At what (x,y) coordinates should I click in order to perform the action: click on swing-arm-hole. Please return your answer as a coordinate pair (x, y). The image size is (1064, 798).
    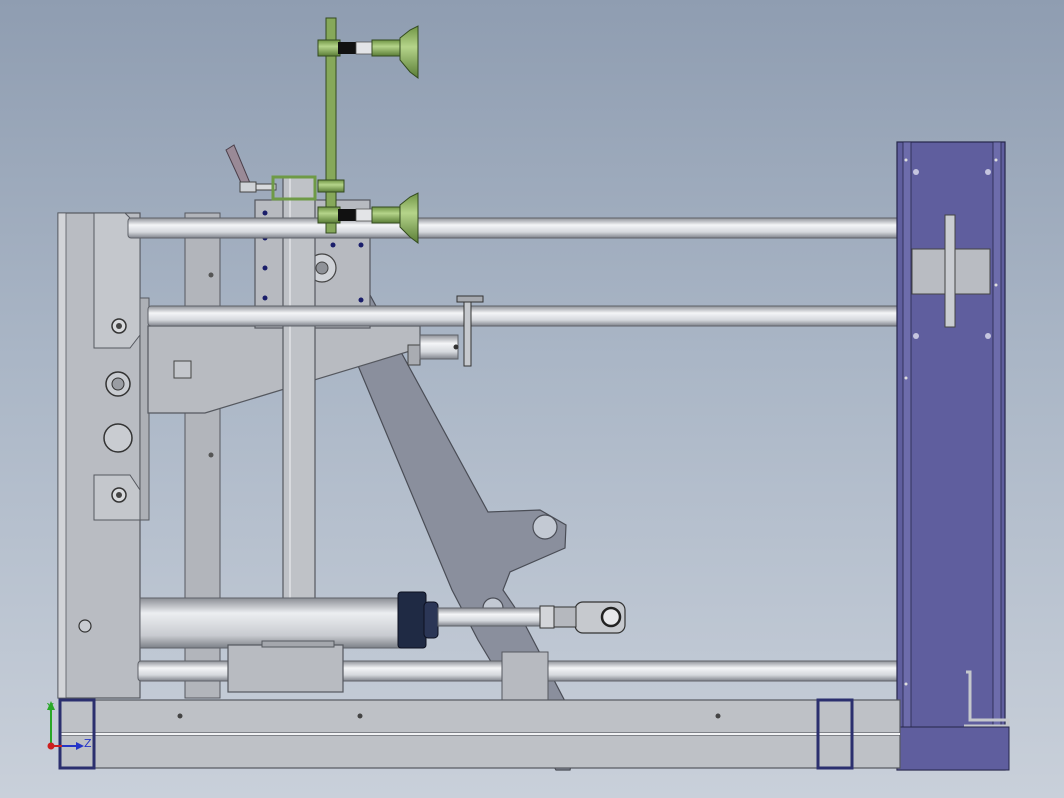
    Looking at the image, I should click on (545, 527).